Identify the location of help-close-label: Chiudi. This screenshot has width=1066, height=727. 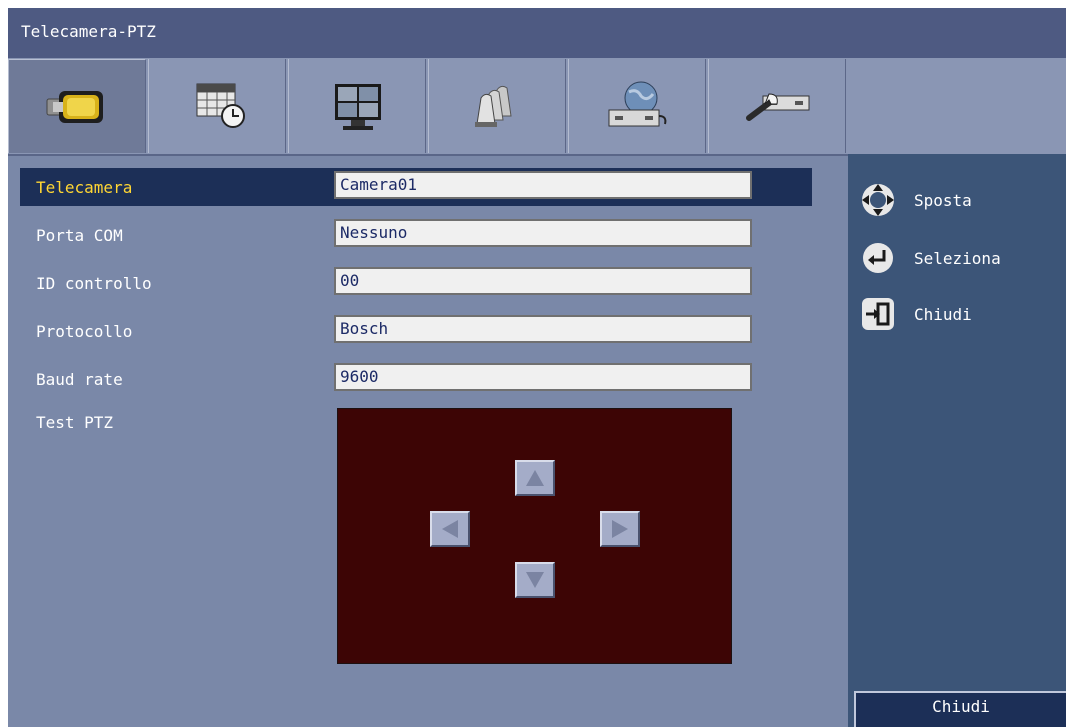
(943, 314).